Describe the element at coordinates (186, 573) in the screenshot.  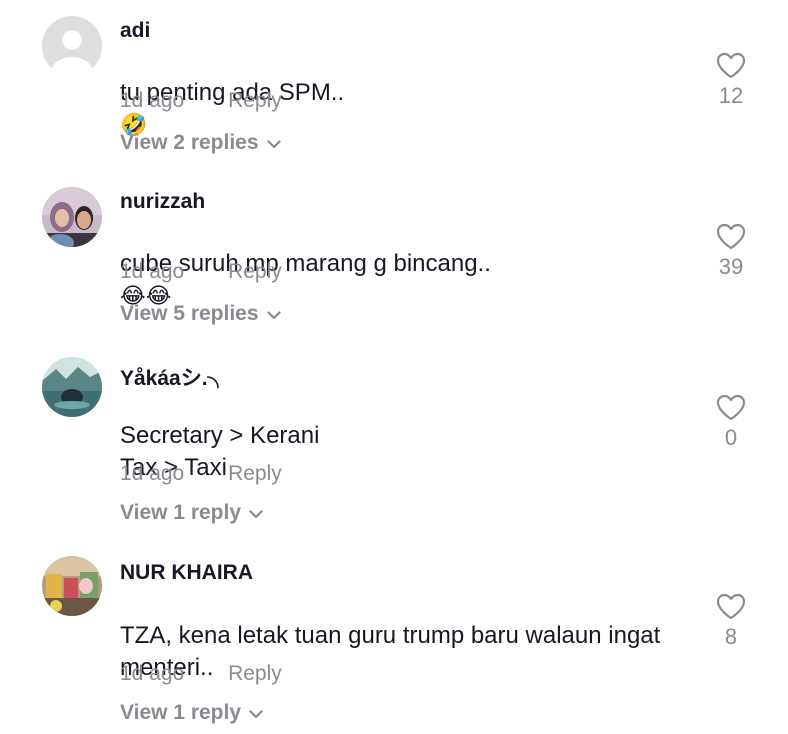
I see `comment-username: NUR KHAIRA` at that location.